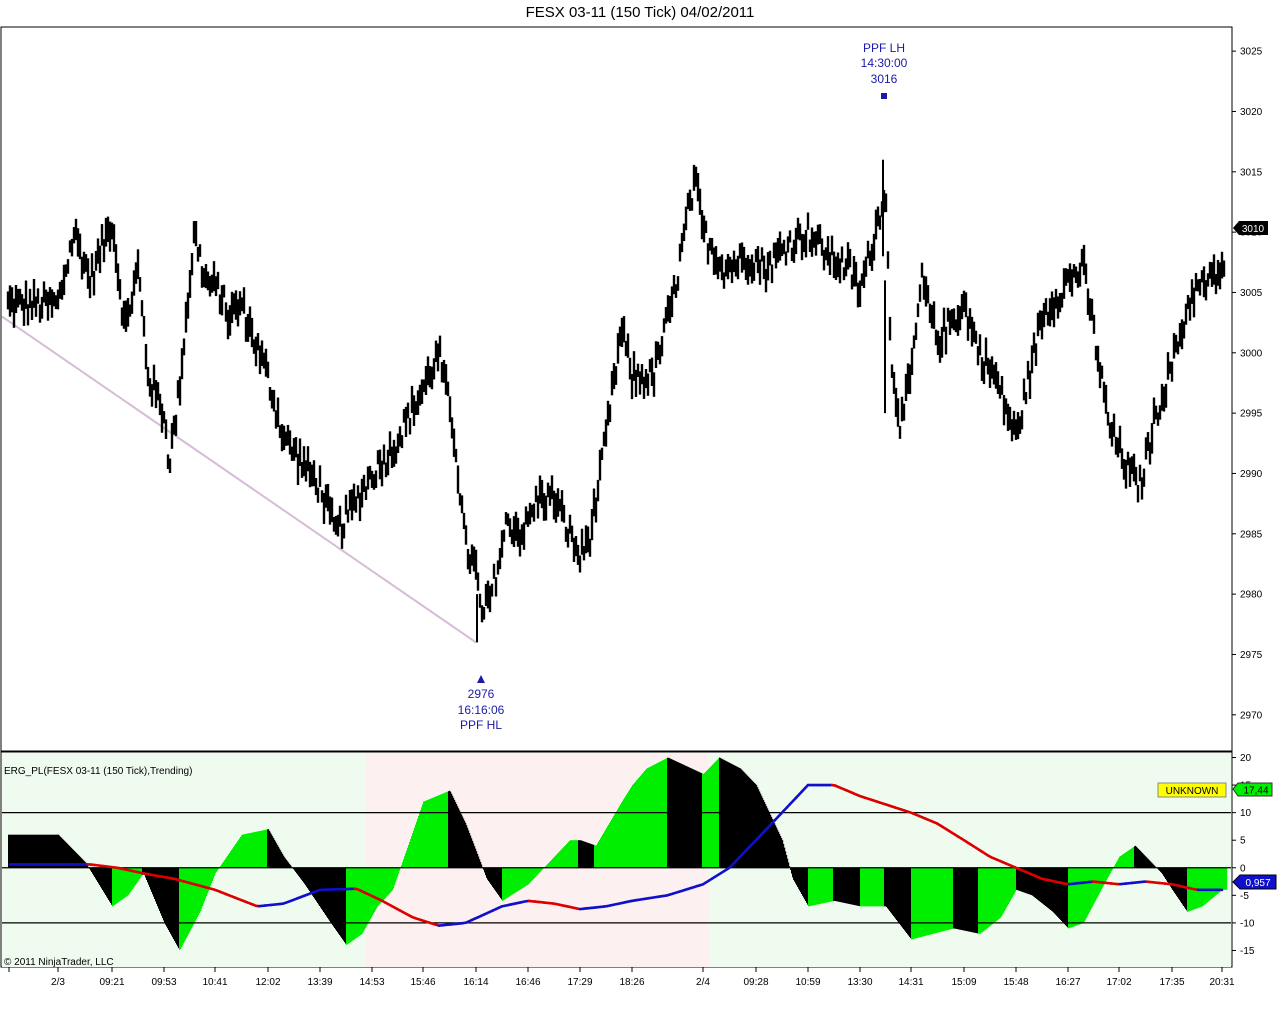 Image resolution: width=1280 pixels, height=1014 pixels. What do you see at coordinates (475, 982) in the screenshot?
I see `x-axis-label: 16:14` at bounding box center [475, 982].